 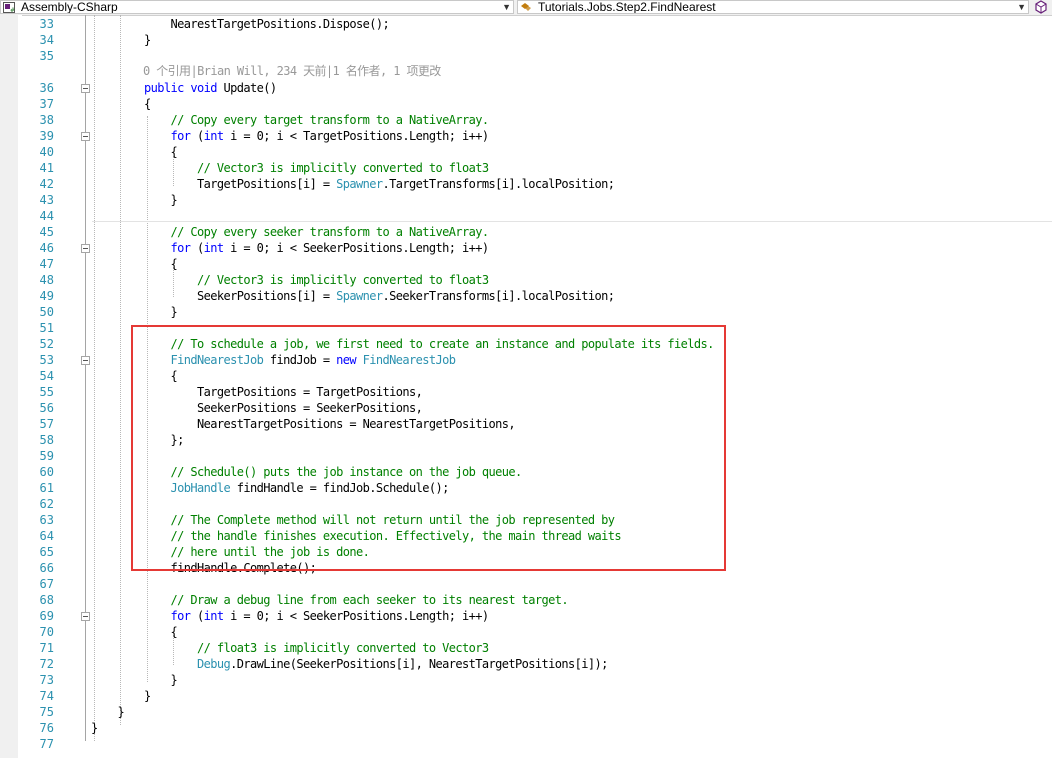 What do you see at coordinates (46, 56) in the screenshot?
I see `line-number: 35` at bounding box center [46, 56].